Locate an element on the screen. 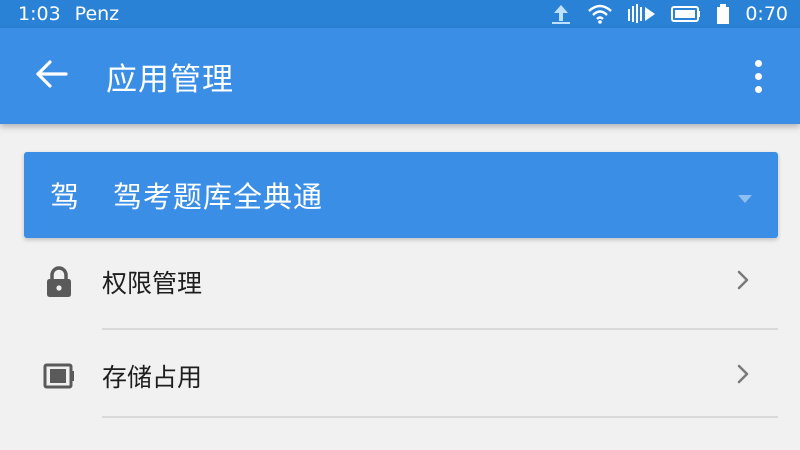  back-button is located at coordinates (52, 76).